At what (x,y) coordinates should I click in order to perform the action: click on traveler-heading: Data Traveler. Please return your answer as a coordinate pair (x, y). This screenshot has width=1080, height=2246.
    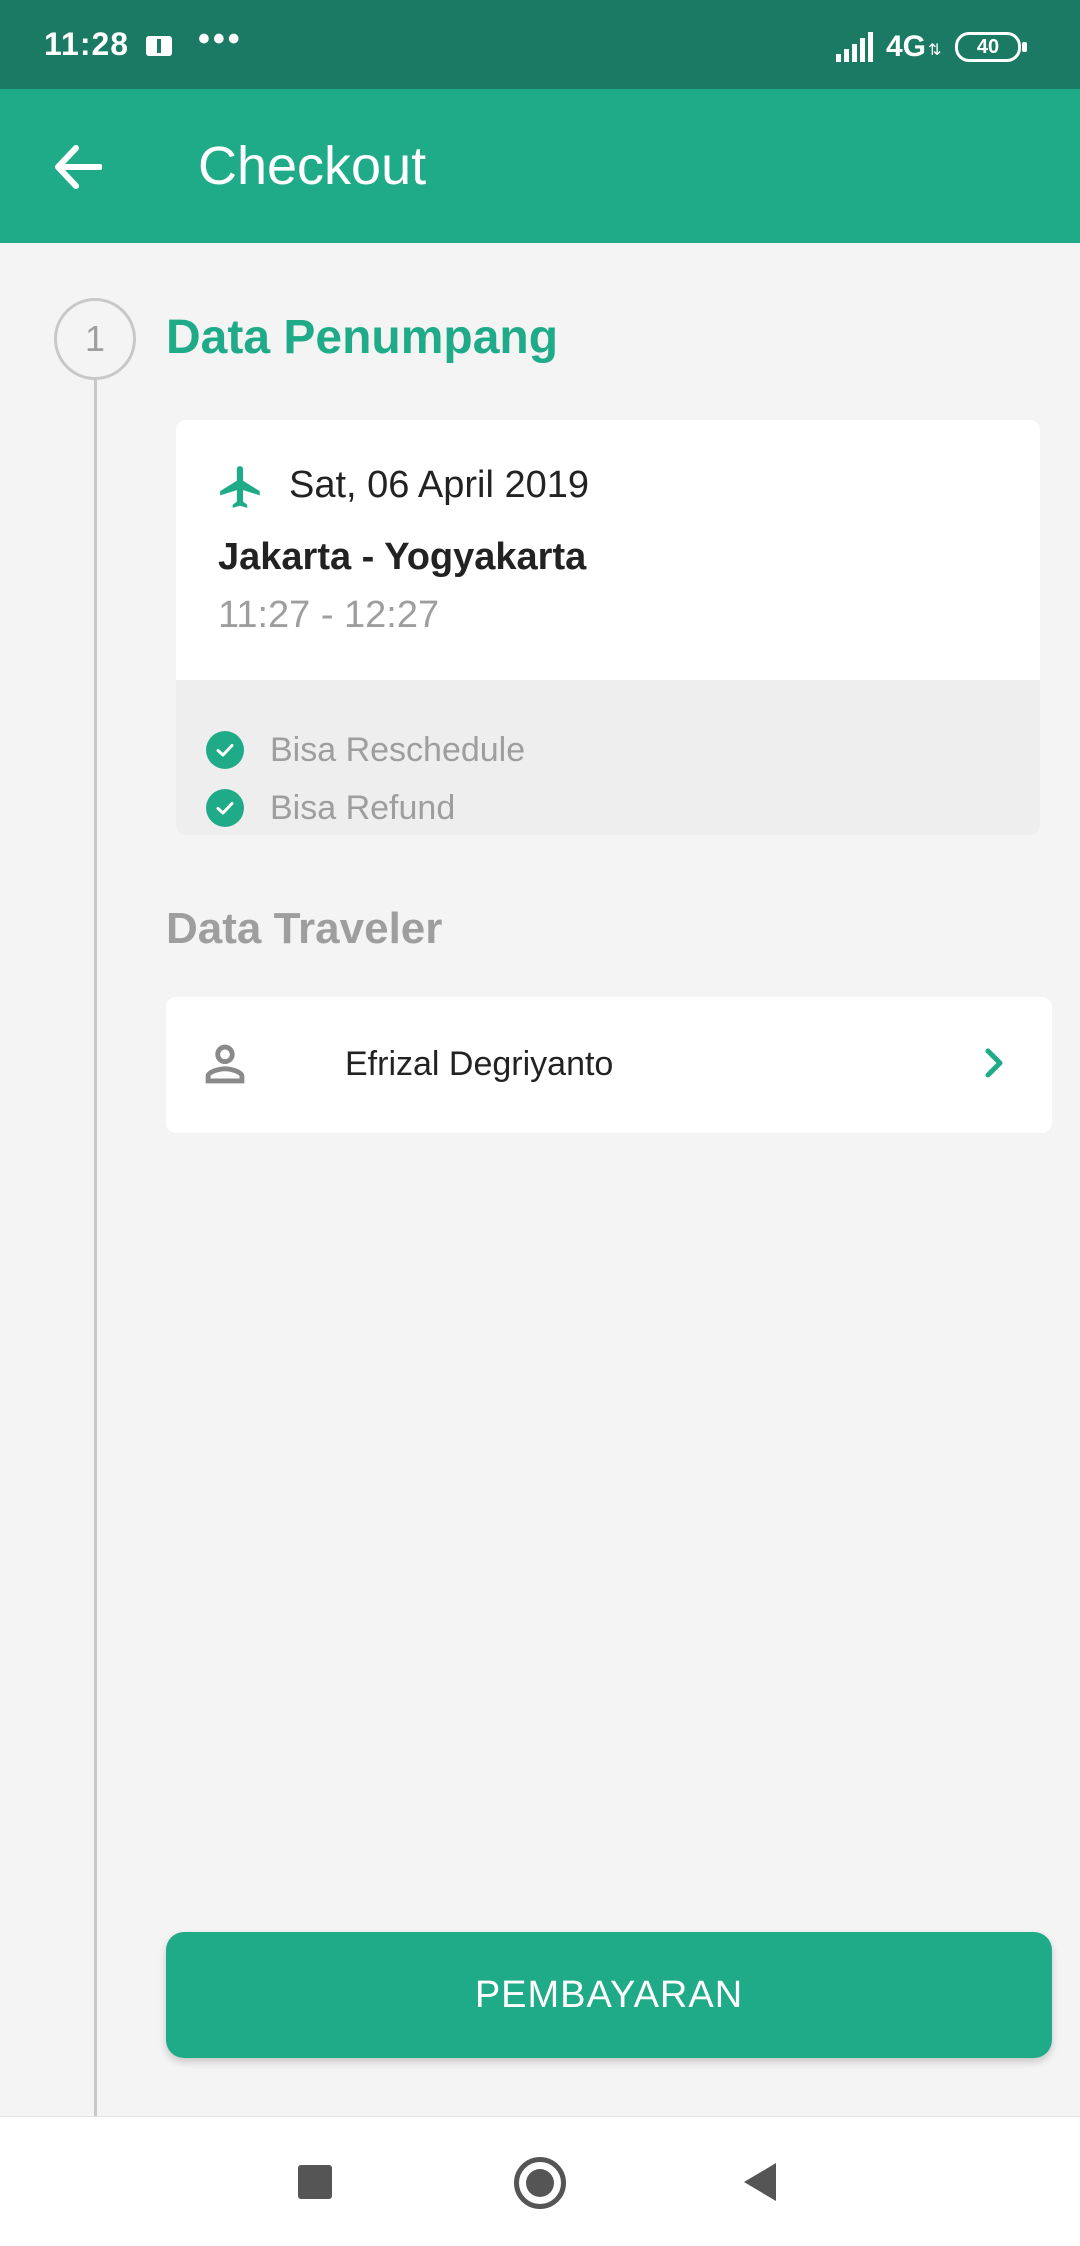
    Looking at the image, I should click on (304, 928).